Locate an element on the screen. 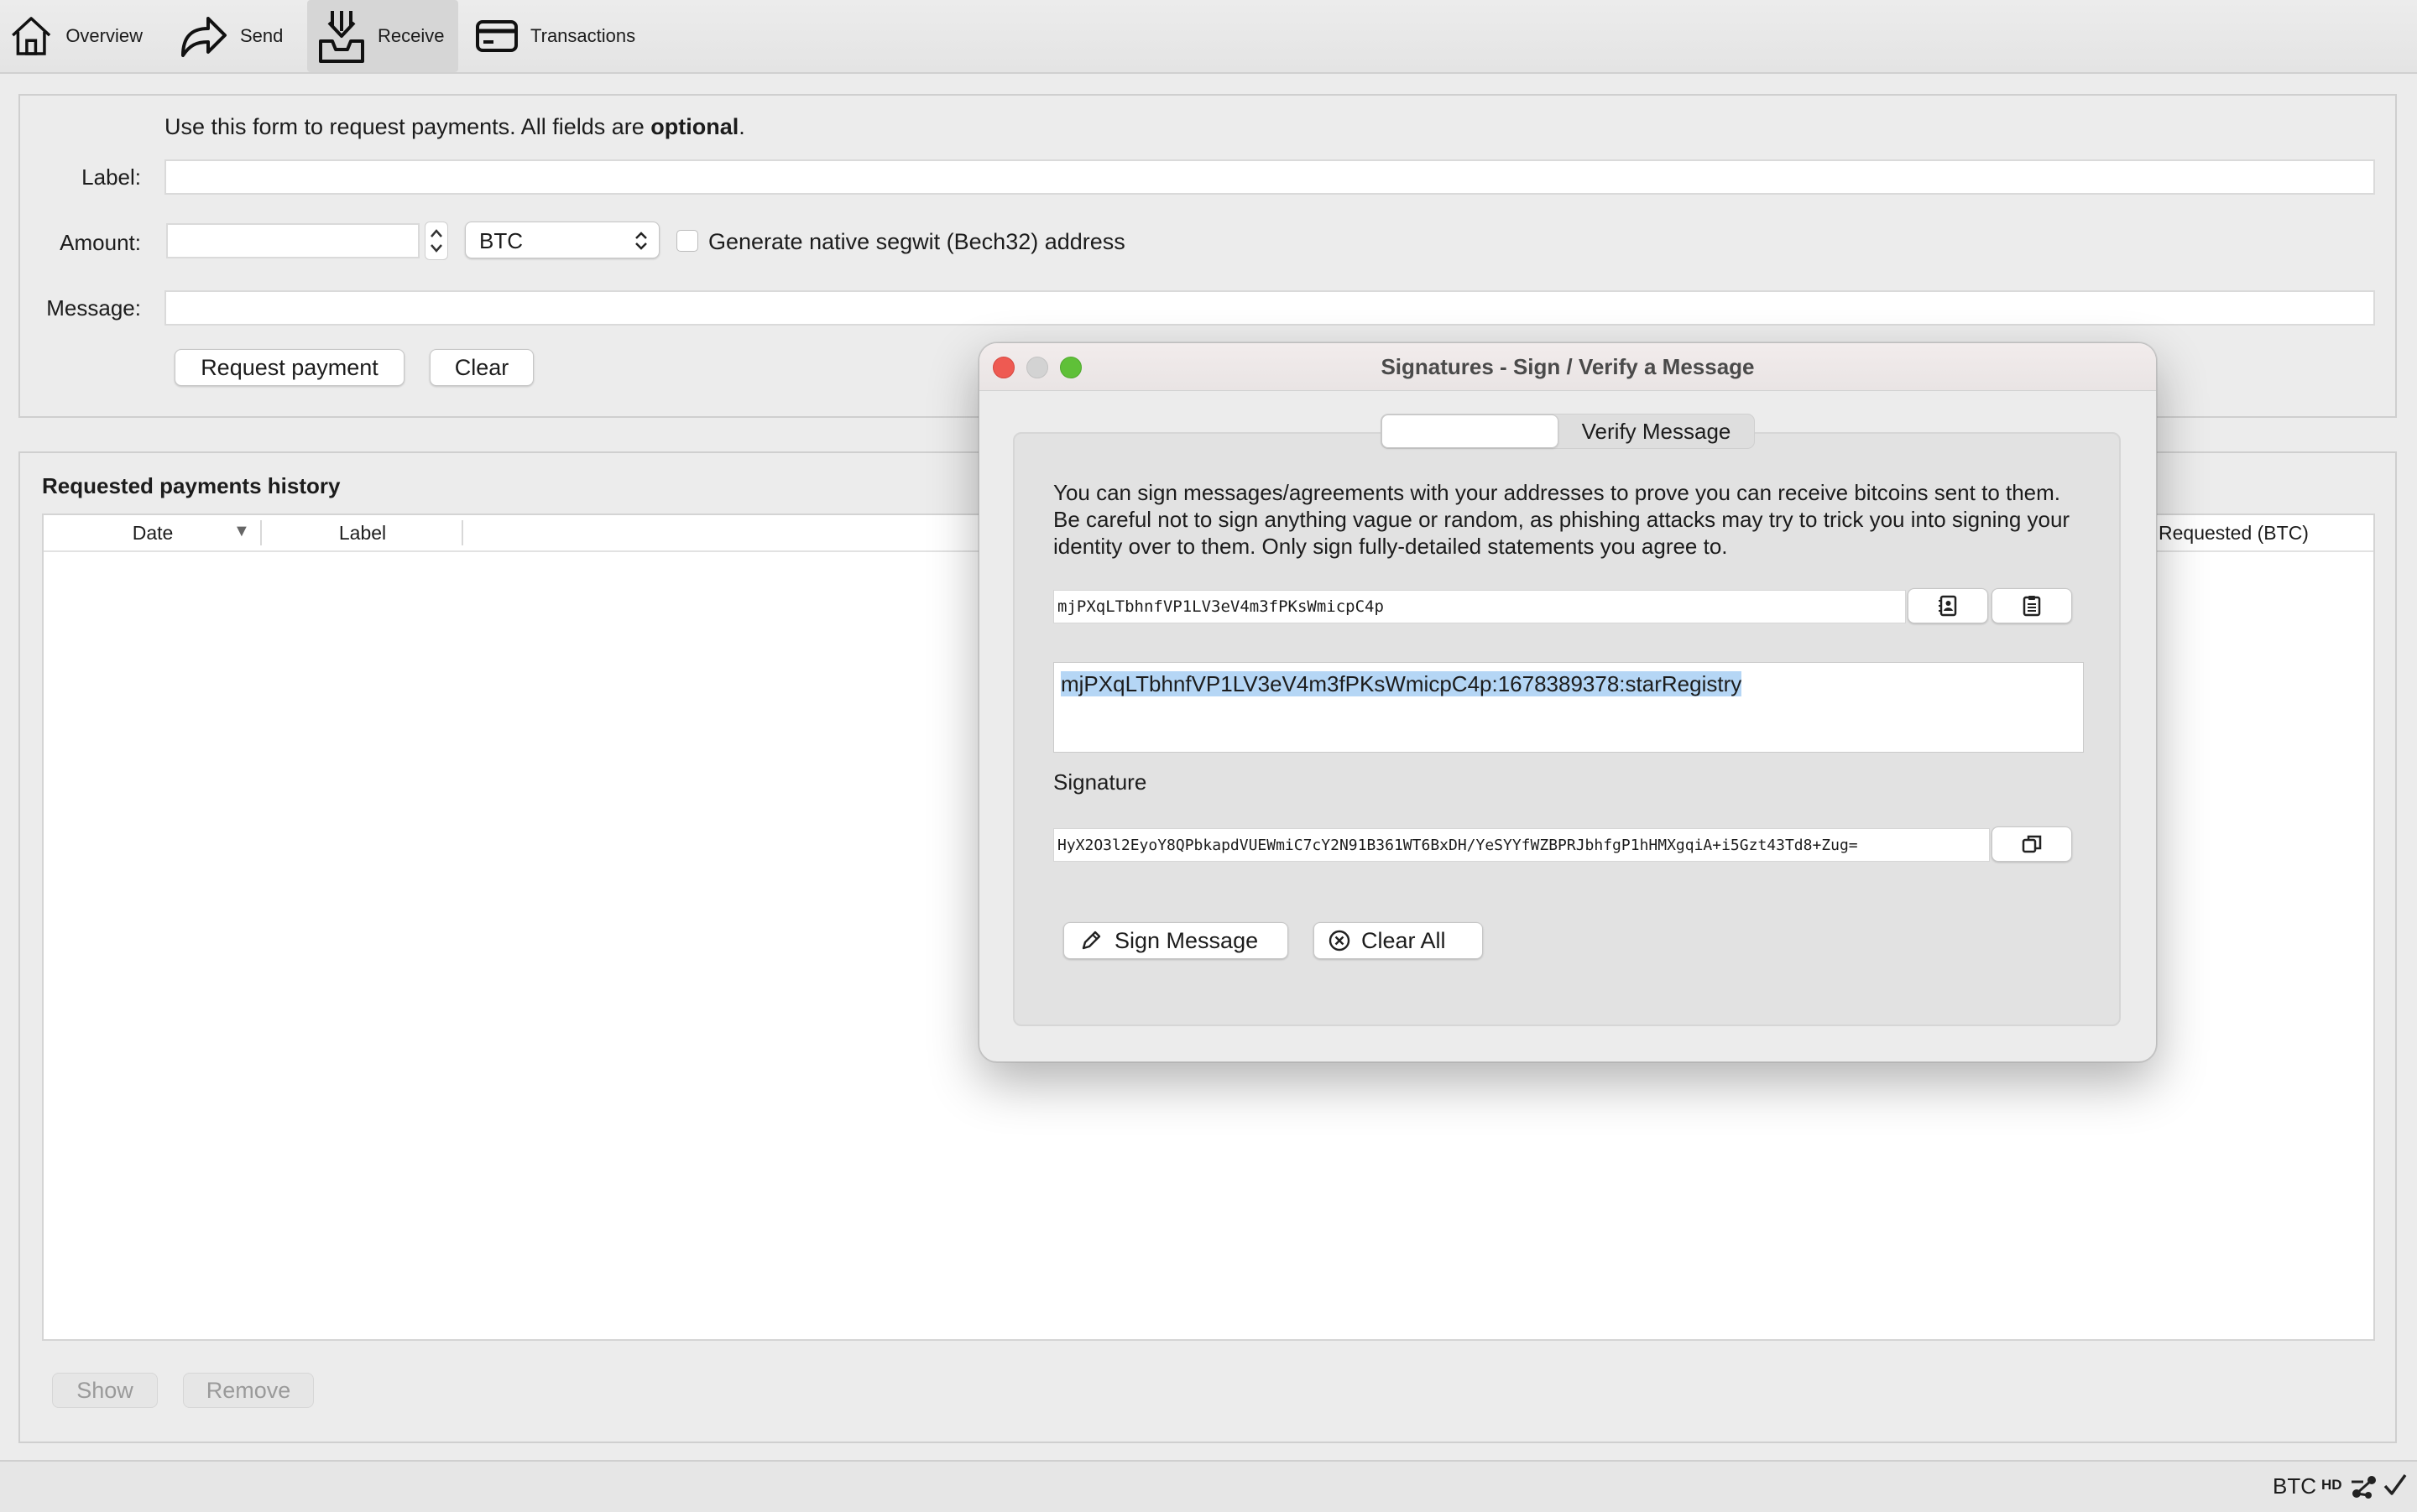  tab-verify-message: Verify Message is located at coordinates (1656, 431).